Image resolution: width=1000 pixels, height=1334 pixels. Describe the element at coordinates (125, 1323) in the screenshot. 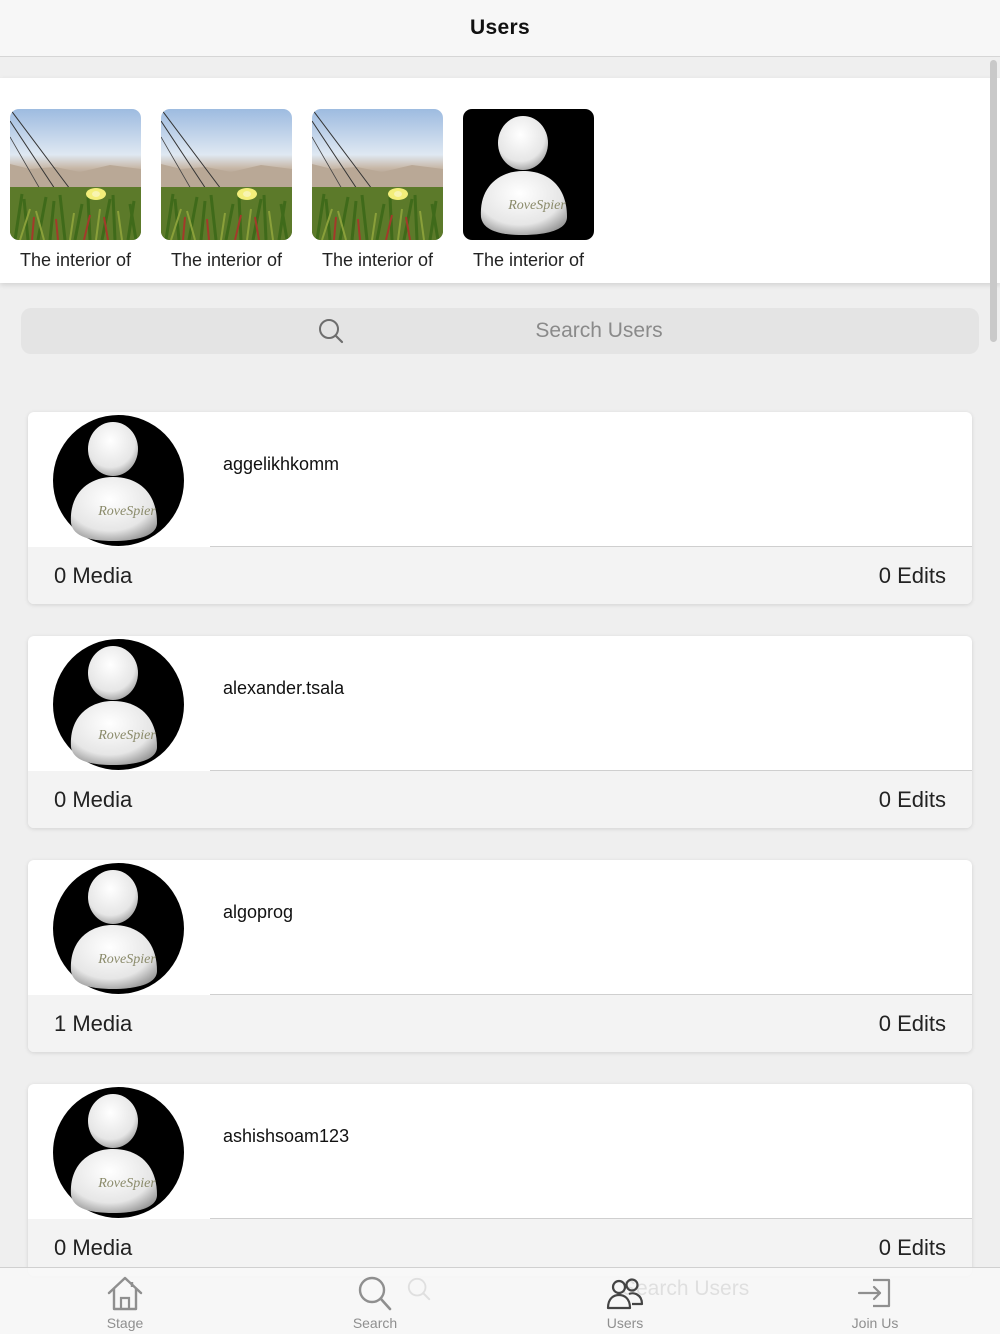

I see `tab-label: Stage` at that location.